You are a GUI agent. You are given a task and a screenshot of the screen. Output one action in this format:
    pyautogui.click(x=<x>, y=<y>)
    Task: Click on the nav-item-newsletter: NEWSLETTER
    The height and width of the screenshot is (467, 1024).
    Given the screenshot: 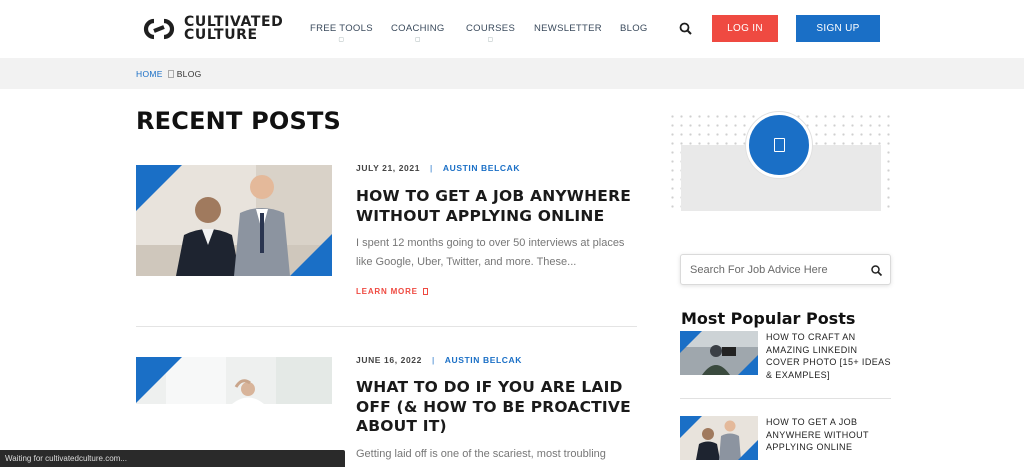 What is the action you would take?
    pyautogui.click(x=568, y=28)
    